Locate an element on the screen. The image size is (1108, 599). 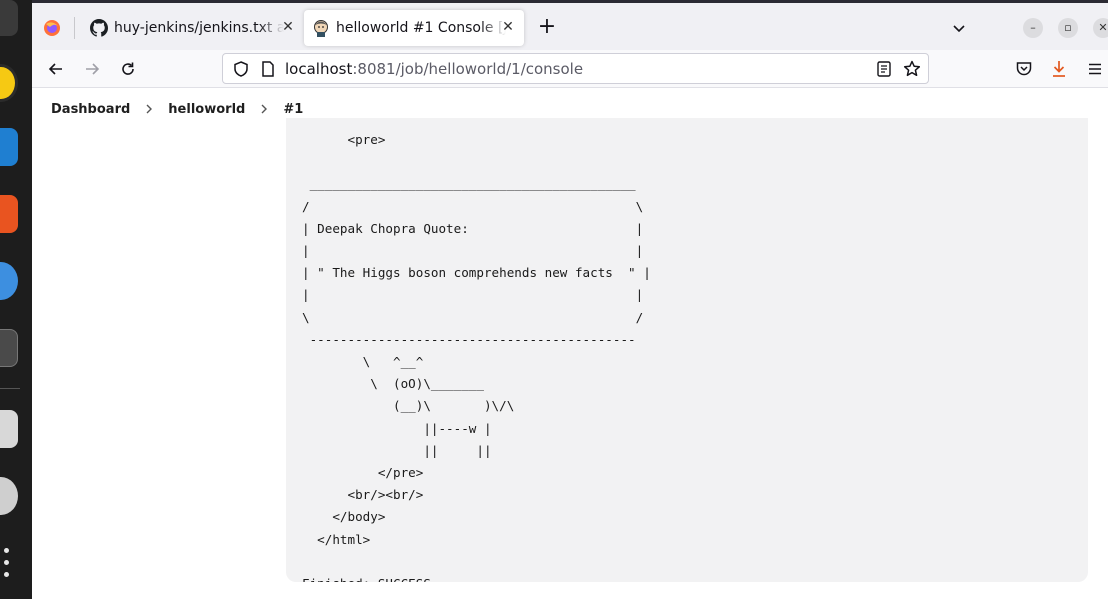
back-button is located at coordinates (56, 69).